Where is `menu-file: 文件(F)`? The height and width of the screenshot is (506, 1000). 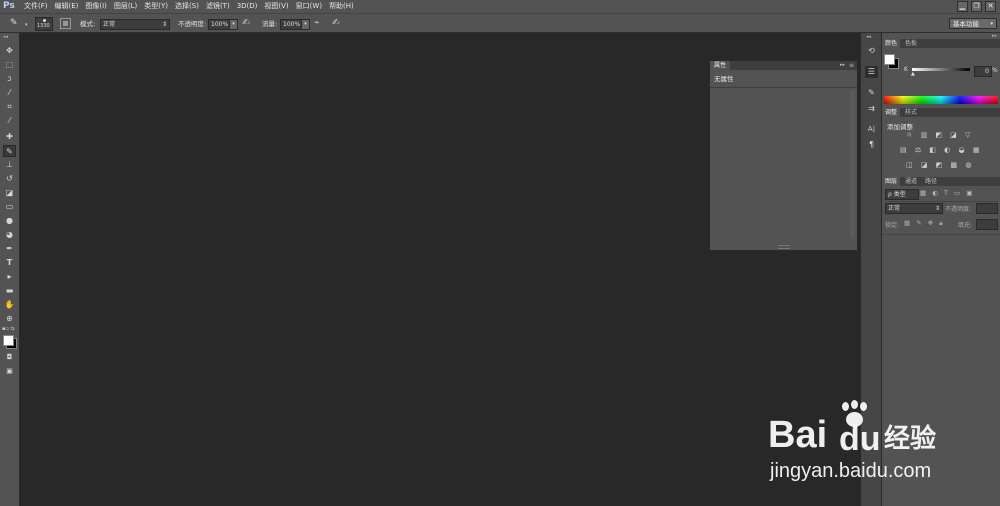 menu-file: 文件(F) is located at coordinates (36, 6).